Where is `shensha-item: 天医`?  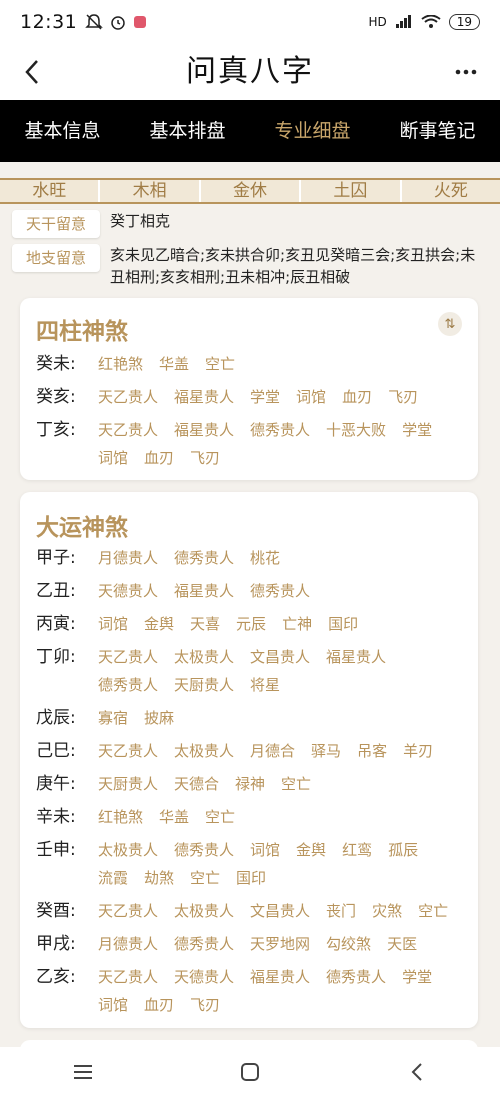
shensha-item: 天医 is located at coordinates (402, 944).